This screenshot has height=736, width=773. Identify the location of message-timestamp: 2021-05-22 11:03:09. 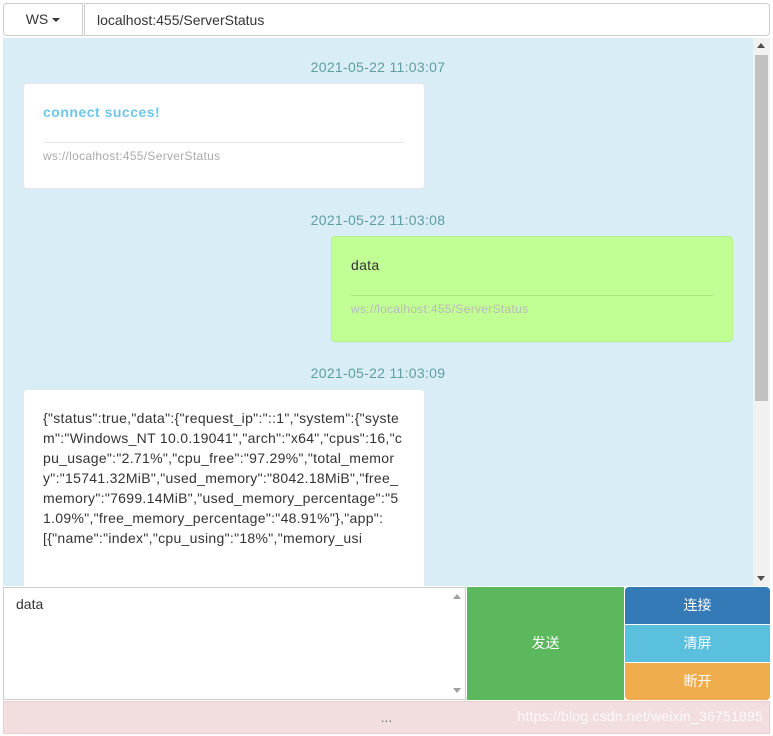
(378, 373).